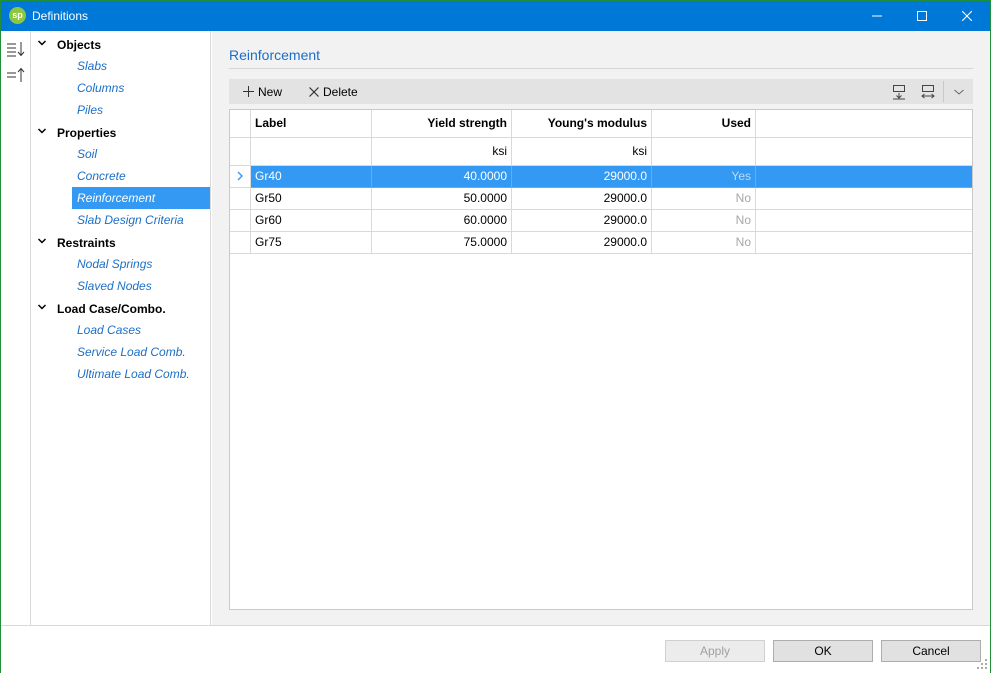  What do you see at coordinates (704, 177) in the screenshot?
I see `cell-used: Yes` at bounding box center [704, 177].